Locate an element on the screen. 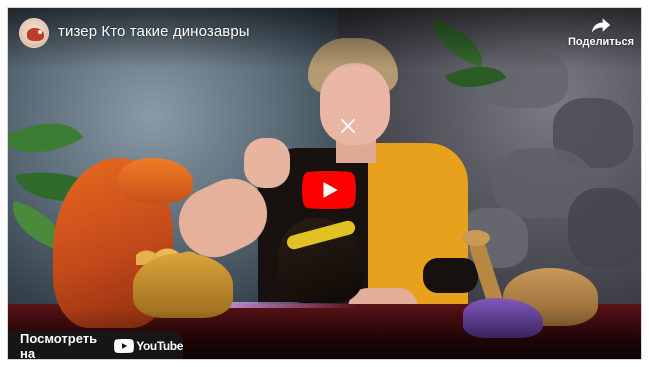 This screenshot has height=367, width=649. share-label: Поделиться is located at coordinates (601, 42).